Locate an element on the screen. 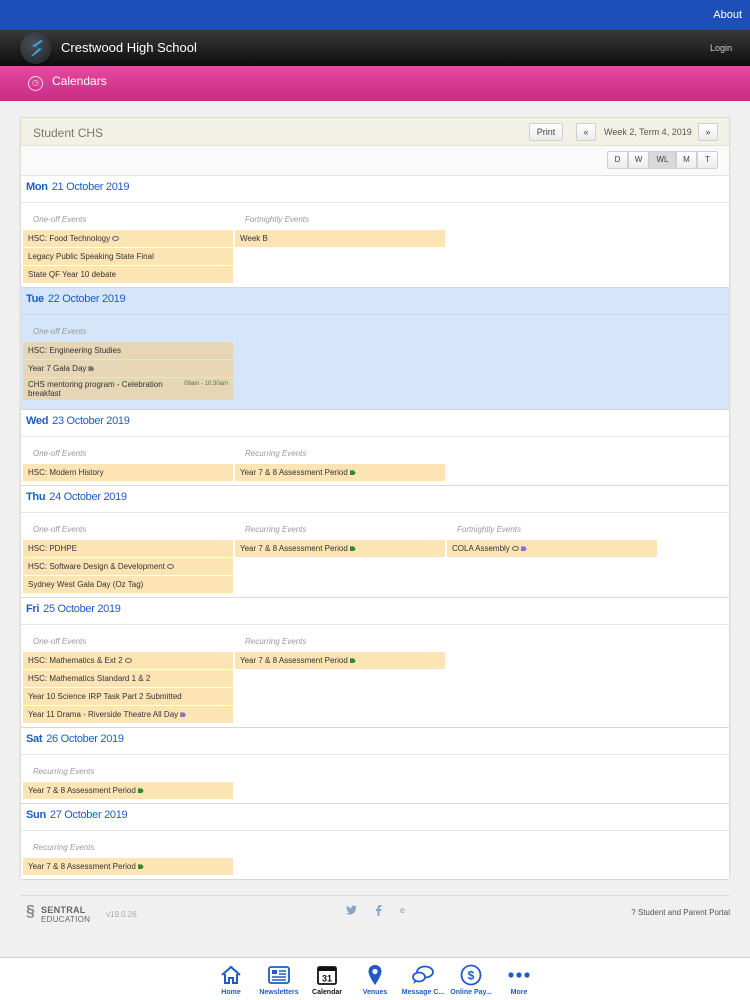  day-date: 27 October 2019 is located at coordinates (88, 815).